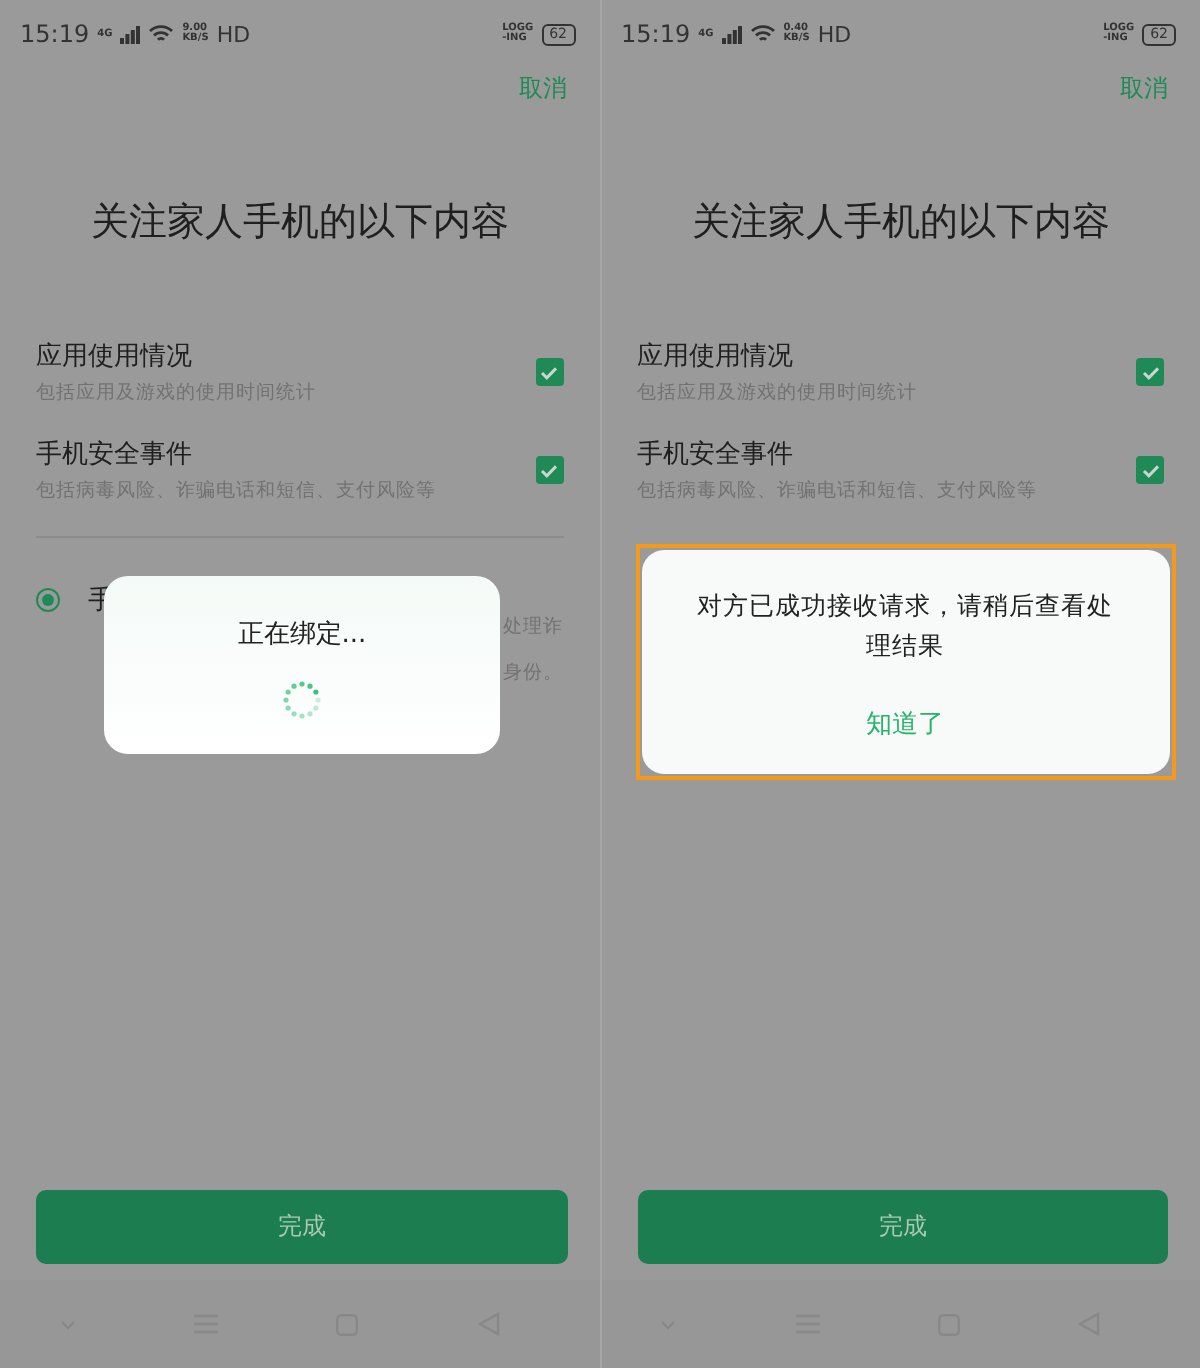 This screenshot has height=1368, width=1200. What do you see at coordinates (905, 626) in the screenshot?
I see `dialog-message: 对方已成功接收请求，请稍后查看处理结果` at bounding box center [905, 626].